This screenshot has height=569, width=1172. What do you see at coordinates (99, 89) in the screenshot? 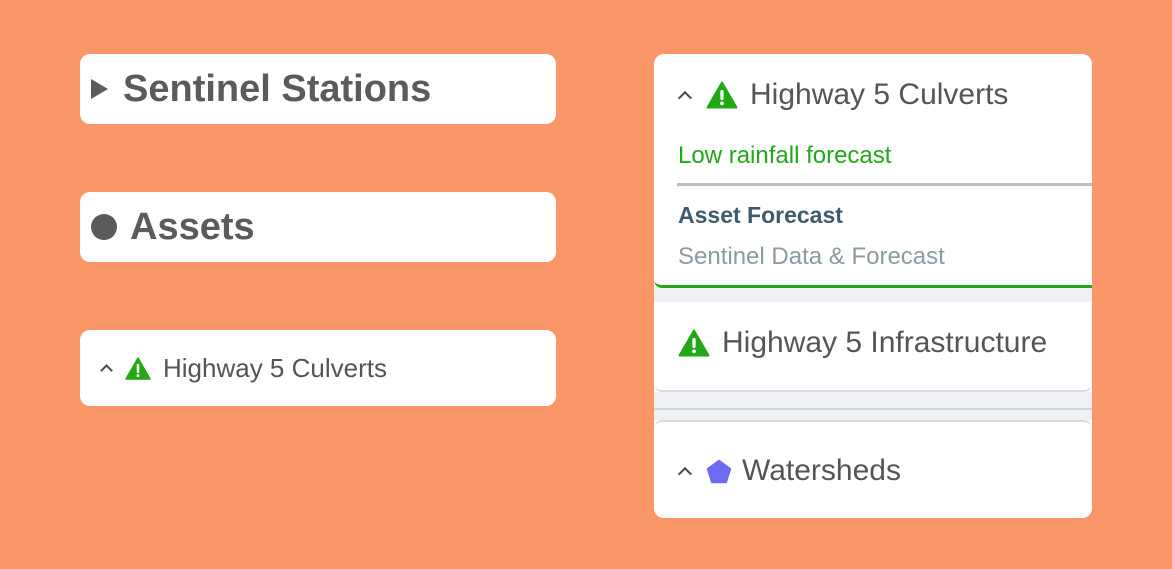
I see `caret-right-icon` at bounding box center [99, 89].